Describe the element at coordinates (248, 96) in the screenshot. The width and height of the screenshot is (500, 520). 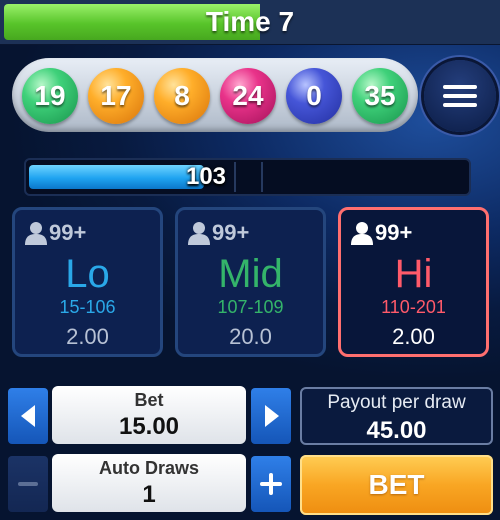
I see `ball: 24` at that location.